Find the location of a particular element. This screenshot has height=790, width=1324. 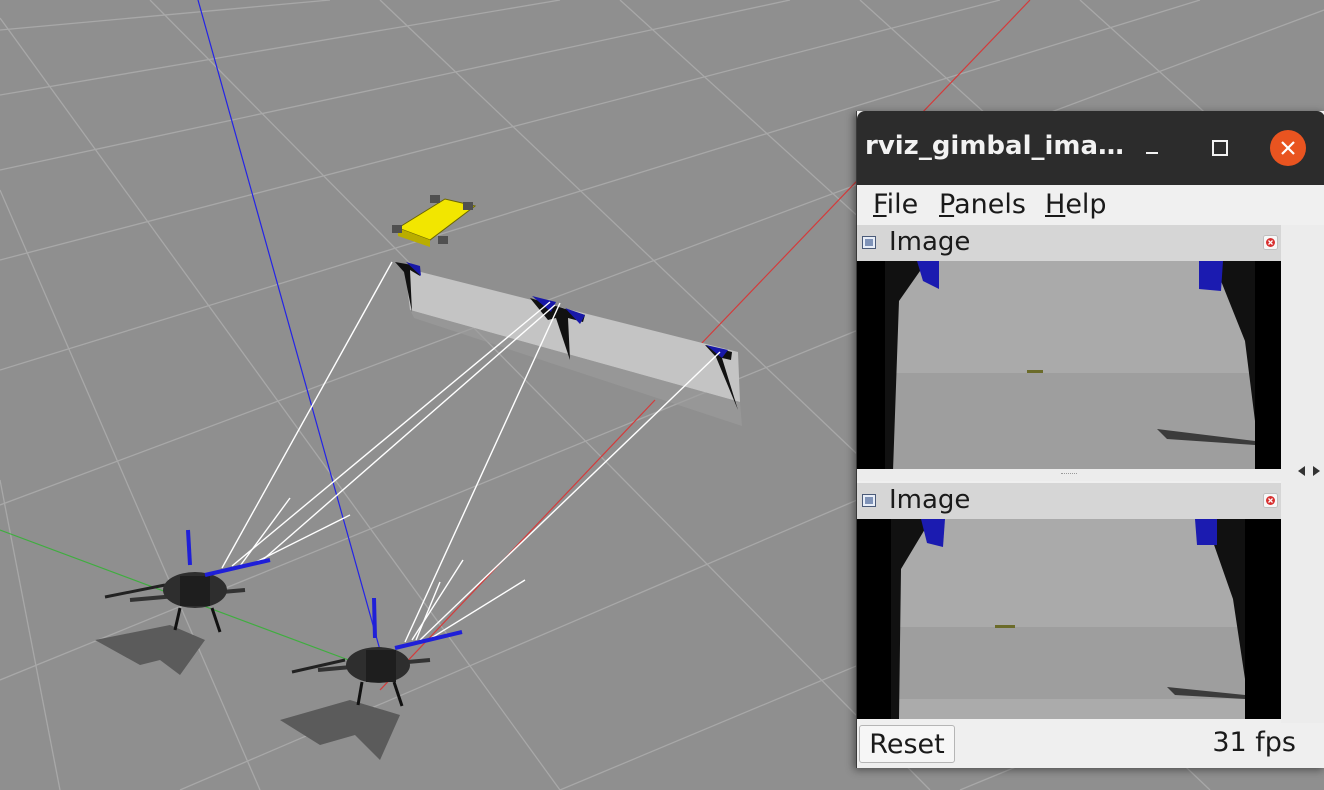

maximize-icon is located at coordinates (1220, 148).